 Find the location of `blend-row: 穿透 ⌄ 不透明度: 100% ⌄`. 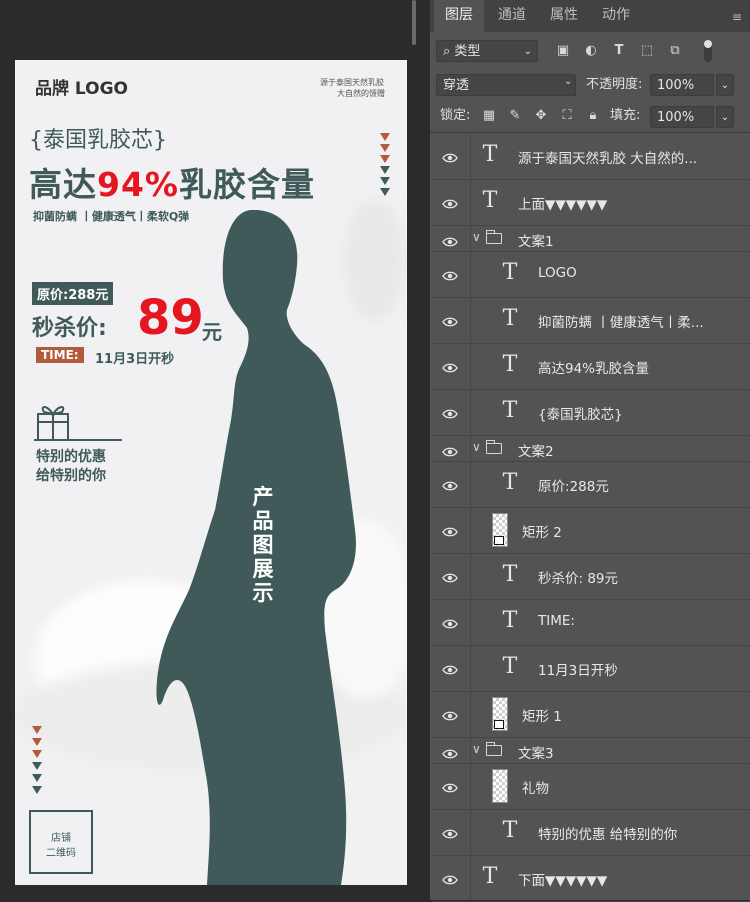

blend-row: 穿透 ⌄ 不透明度: 100% ⌄ is located at coordinates (590, 85).